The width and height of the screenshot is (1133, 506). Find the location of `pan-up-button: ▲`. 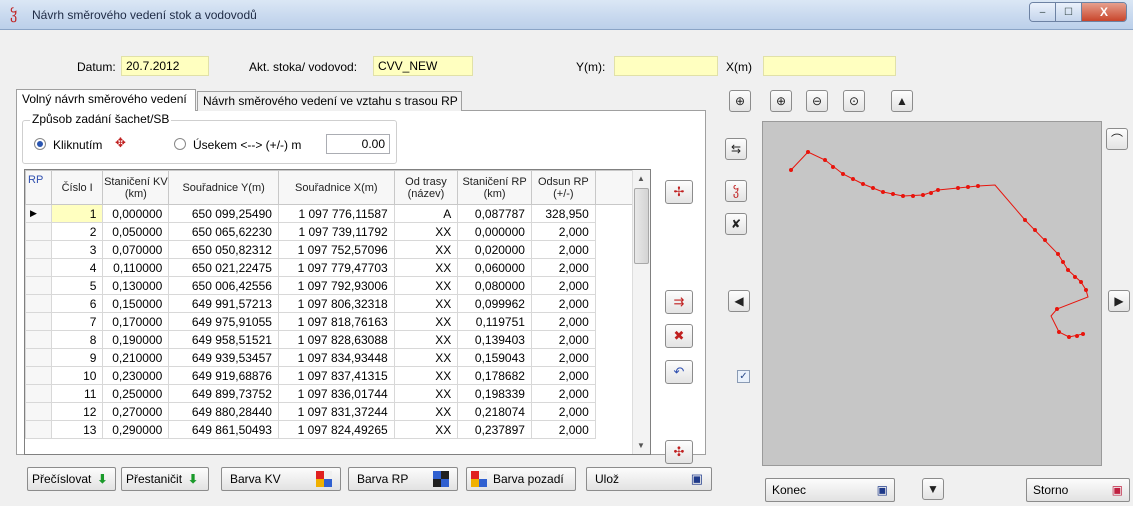

pan-up-button: ▲ is located at coordinates (902, 101).